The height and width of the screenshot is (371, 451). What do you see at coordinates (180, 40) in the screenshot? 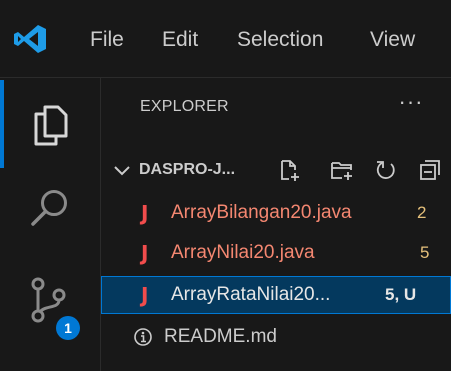
I see `menu-edit: Edit` at bounding box center [180, 40].